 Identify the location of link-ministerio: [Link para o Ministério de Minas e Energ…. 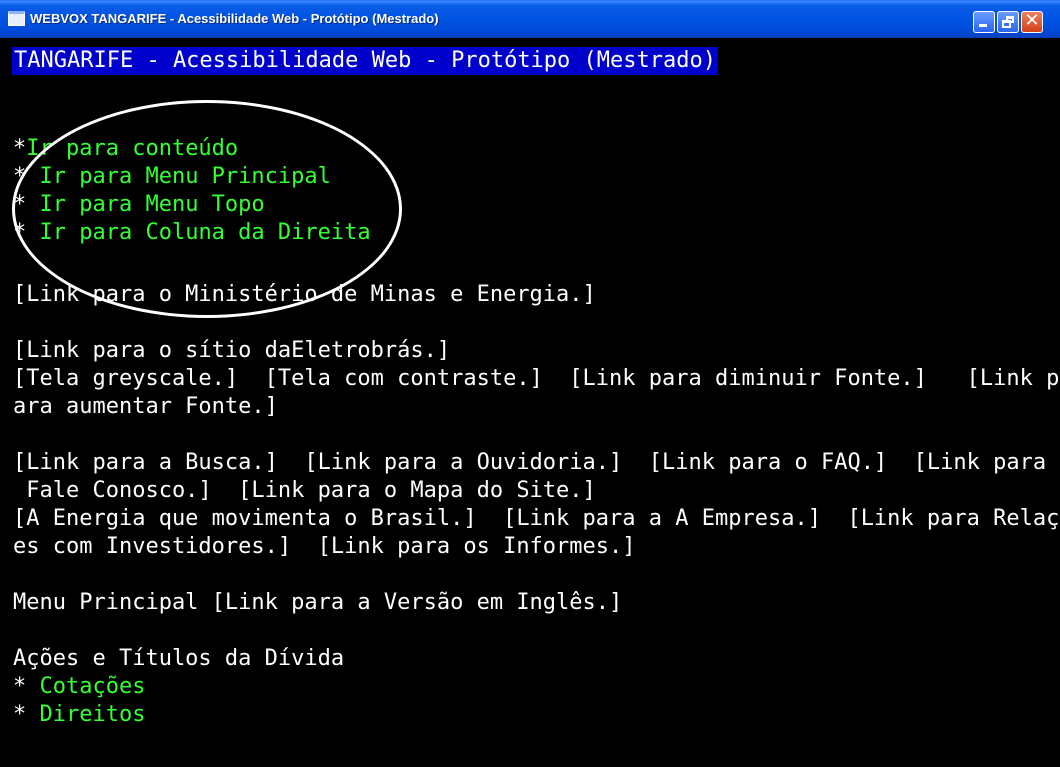
(304, 295).